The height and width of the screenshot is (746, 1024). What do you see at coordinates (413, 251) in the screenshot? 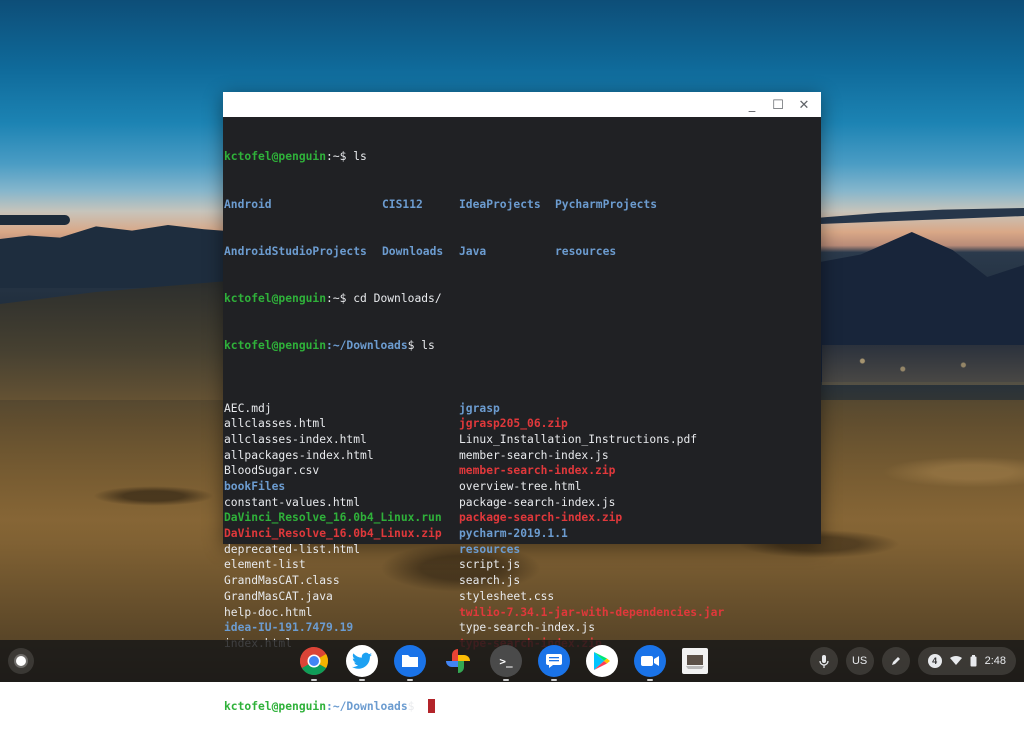
I see `dir-entry: Downloads` at bounding box center [413, 251].